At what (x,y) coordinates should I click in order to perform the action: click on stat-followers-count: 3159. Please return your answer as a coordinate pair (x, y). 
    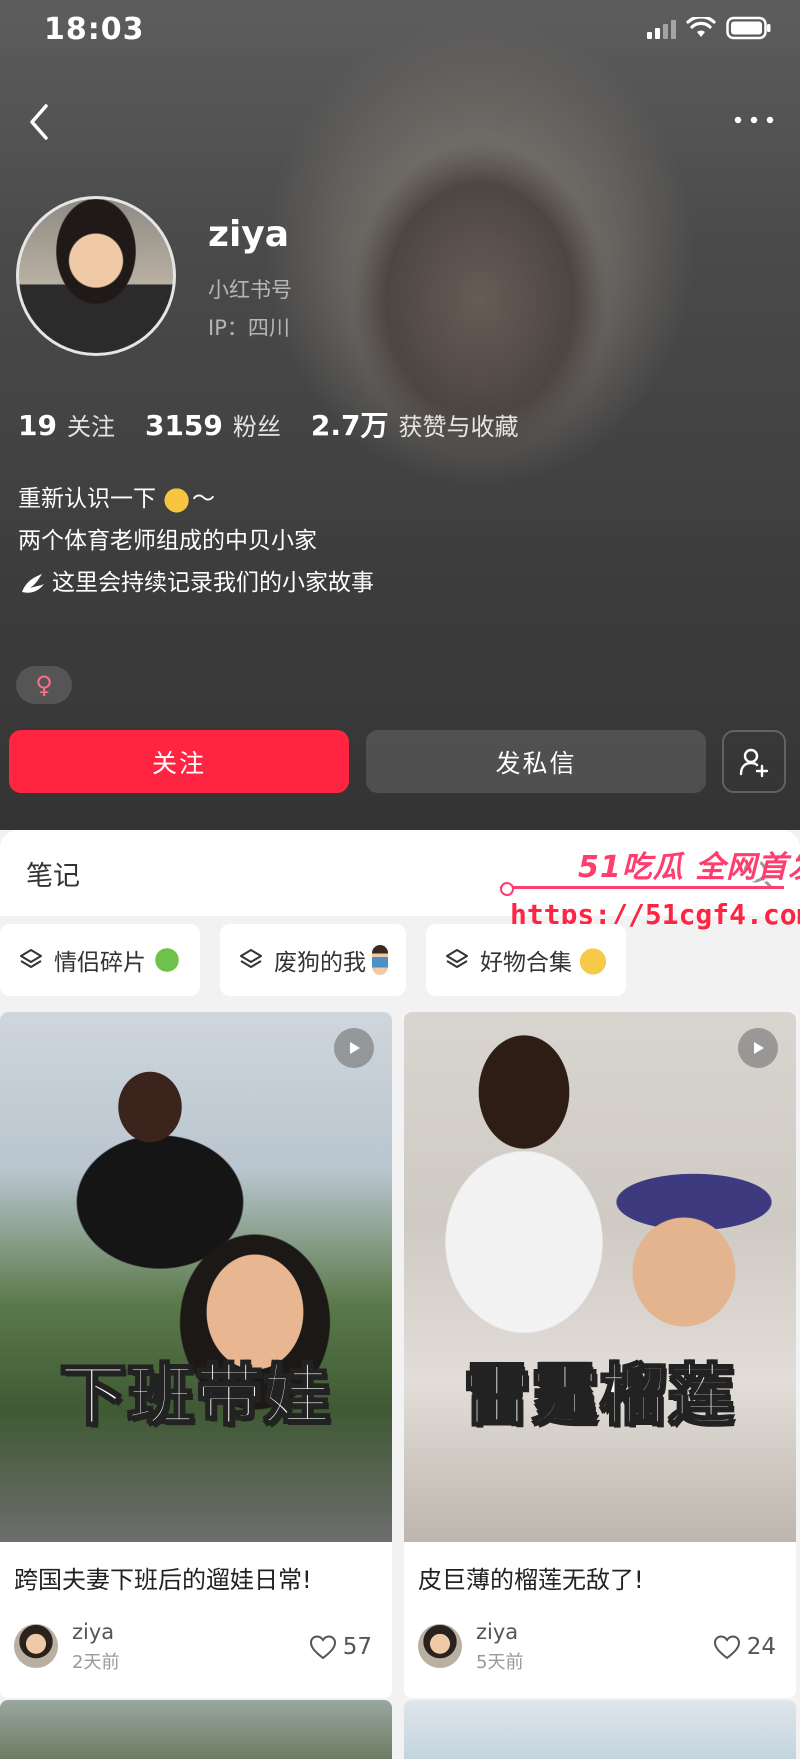
    Looking at the image, I should click on (183, 425).